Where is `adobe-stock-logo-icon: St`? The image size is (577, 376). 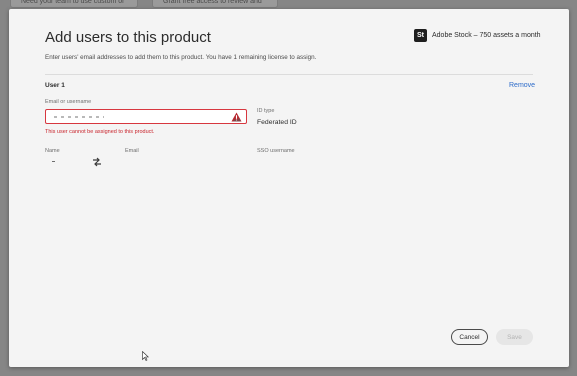
adobe-stock-logo-icon: St is located at coordinates (420, 35).